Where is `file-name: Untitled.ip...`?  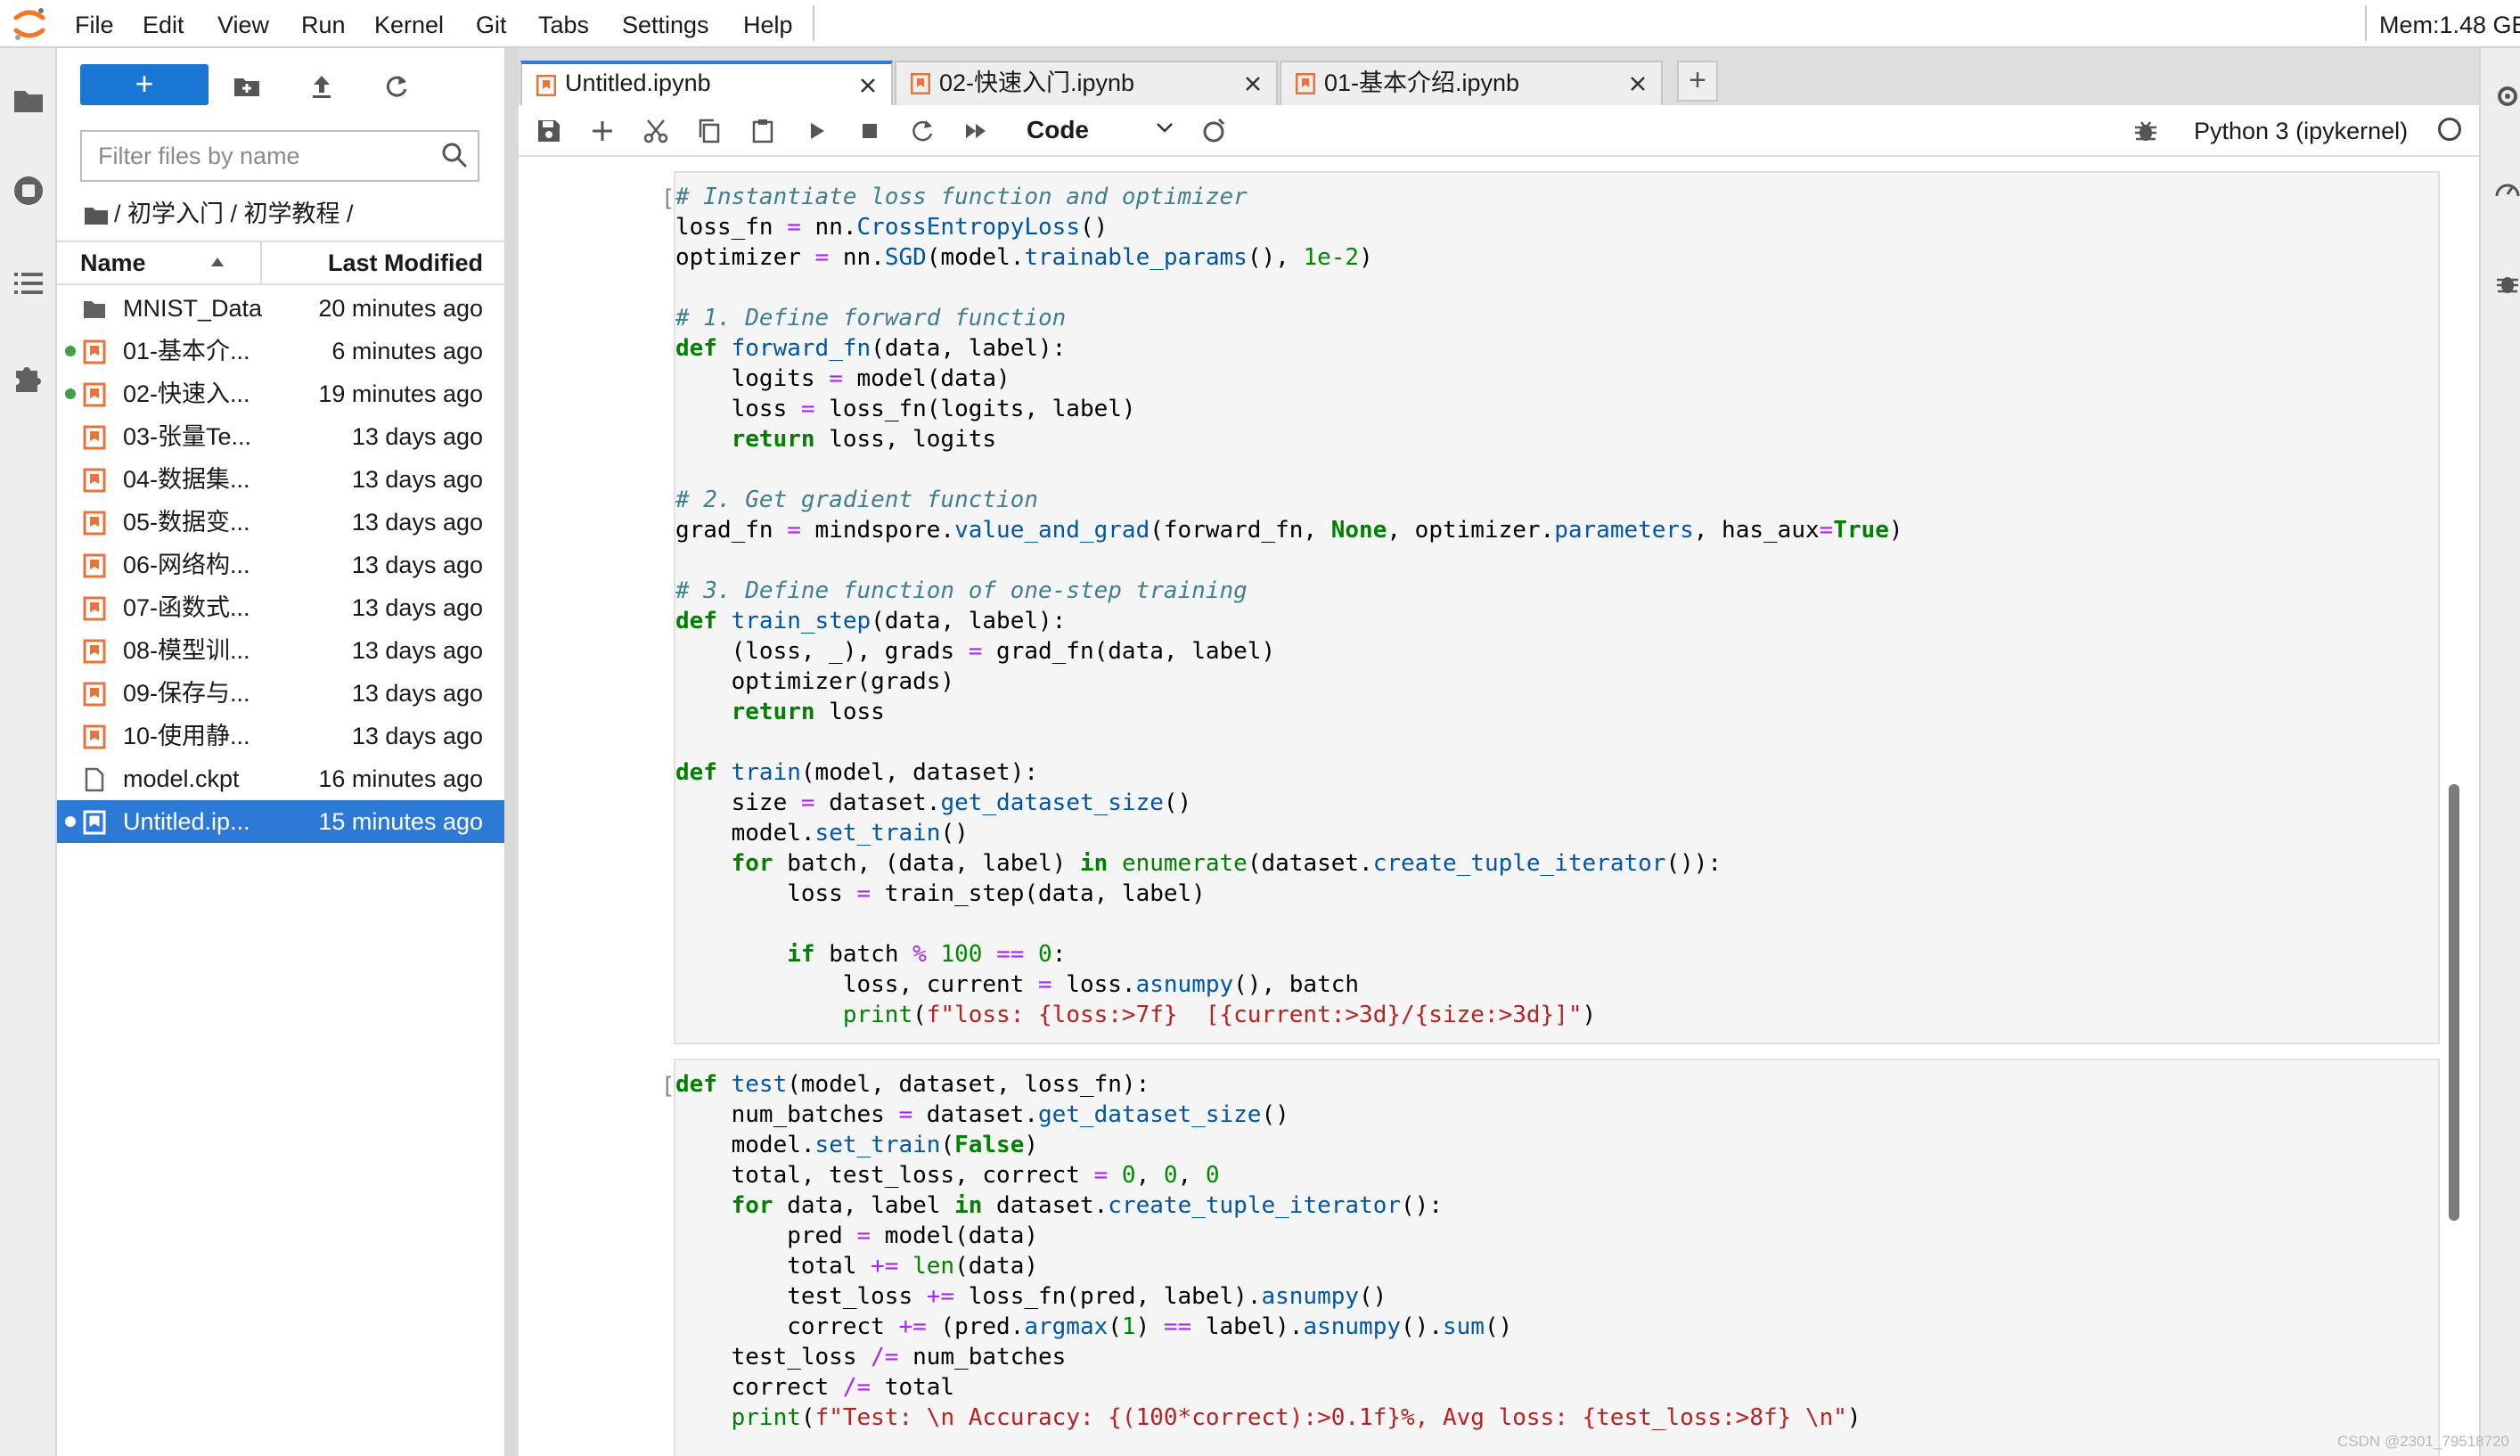
file-name: Untitled.ip... is located at coordinates (186, 821).